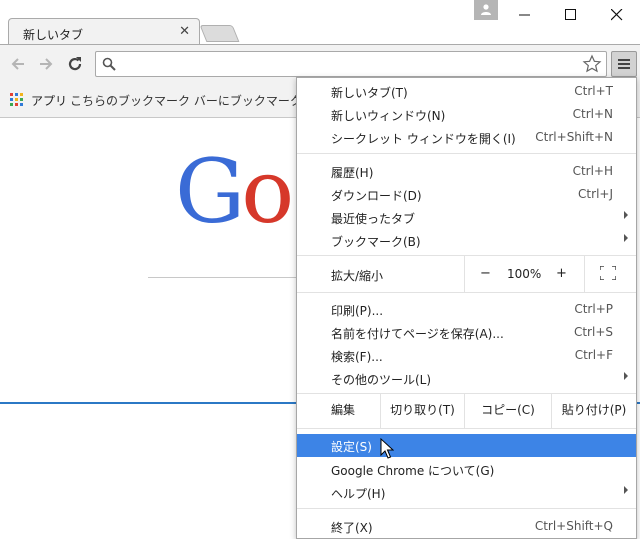 The width and height of the screenshot is (640, 539). What do you see at coordinates (561, 273) in the screenshot?
I see `zoom-in-button: +` at bounding box center [561, 273].